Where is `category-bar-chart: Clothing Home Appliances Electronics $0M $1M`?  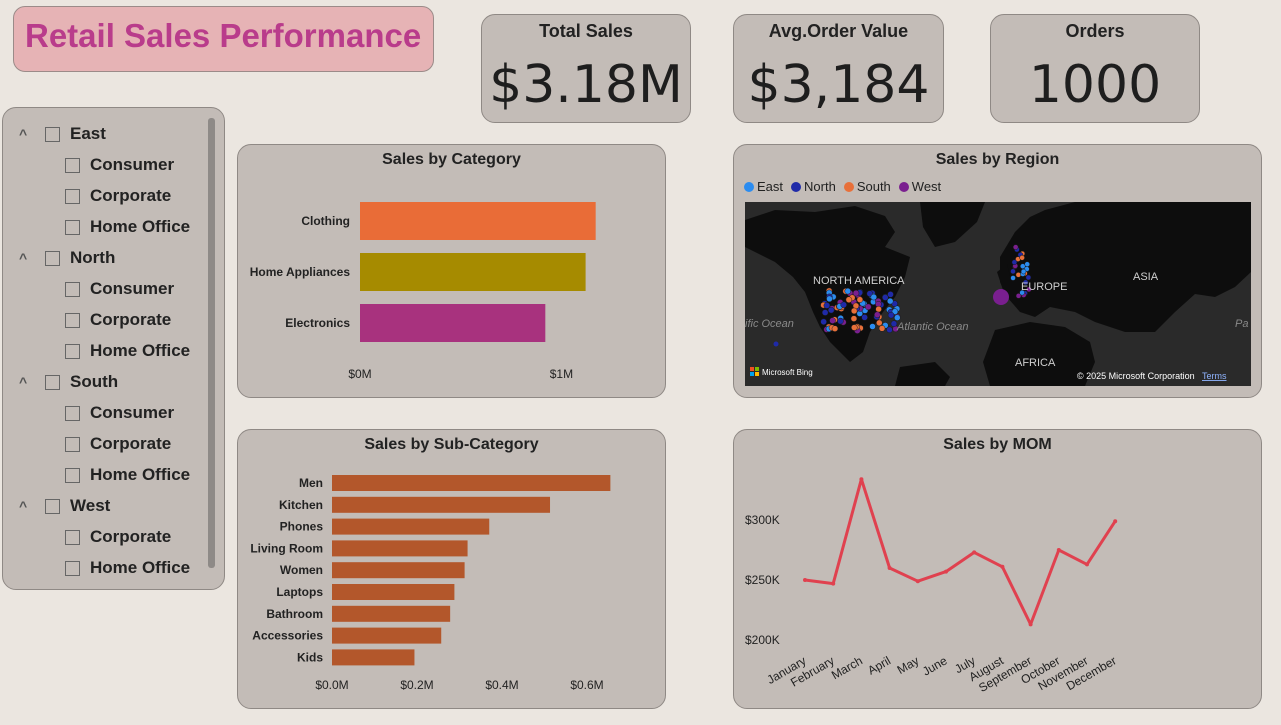
category-bar-chart: Clothing Home Appliances Electronics $0M $1M is located at coordinates (451, 271).